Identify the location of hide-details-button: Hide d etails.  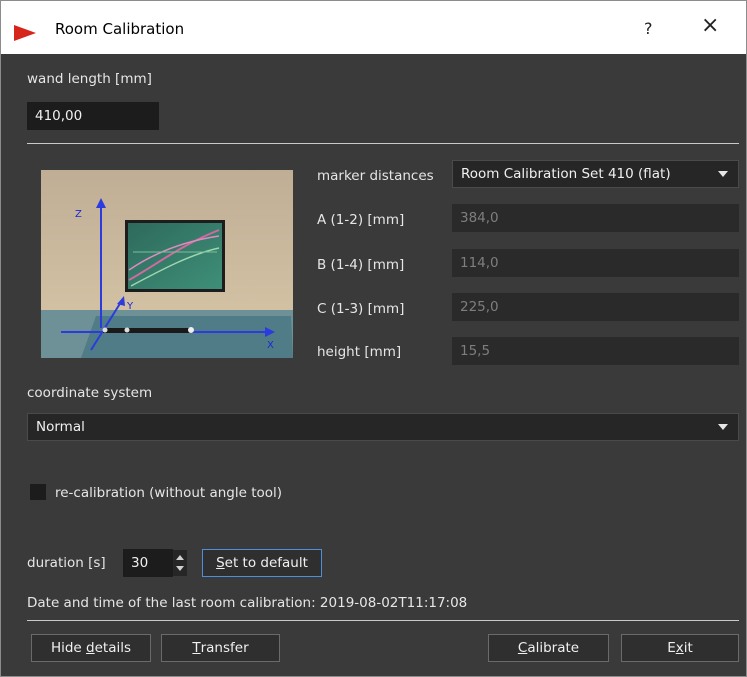
(91, 648).